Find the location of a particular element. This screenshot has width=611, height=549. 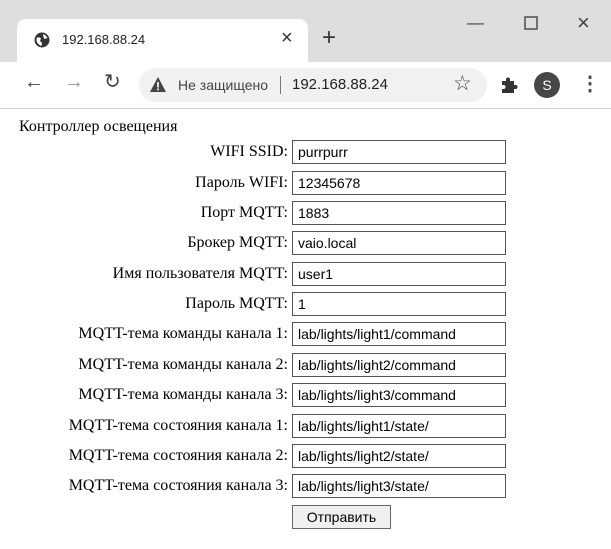

form-row: MQTT-тема состояния канала 2: is located at coordinates (305, 456).